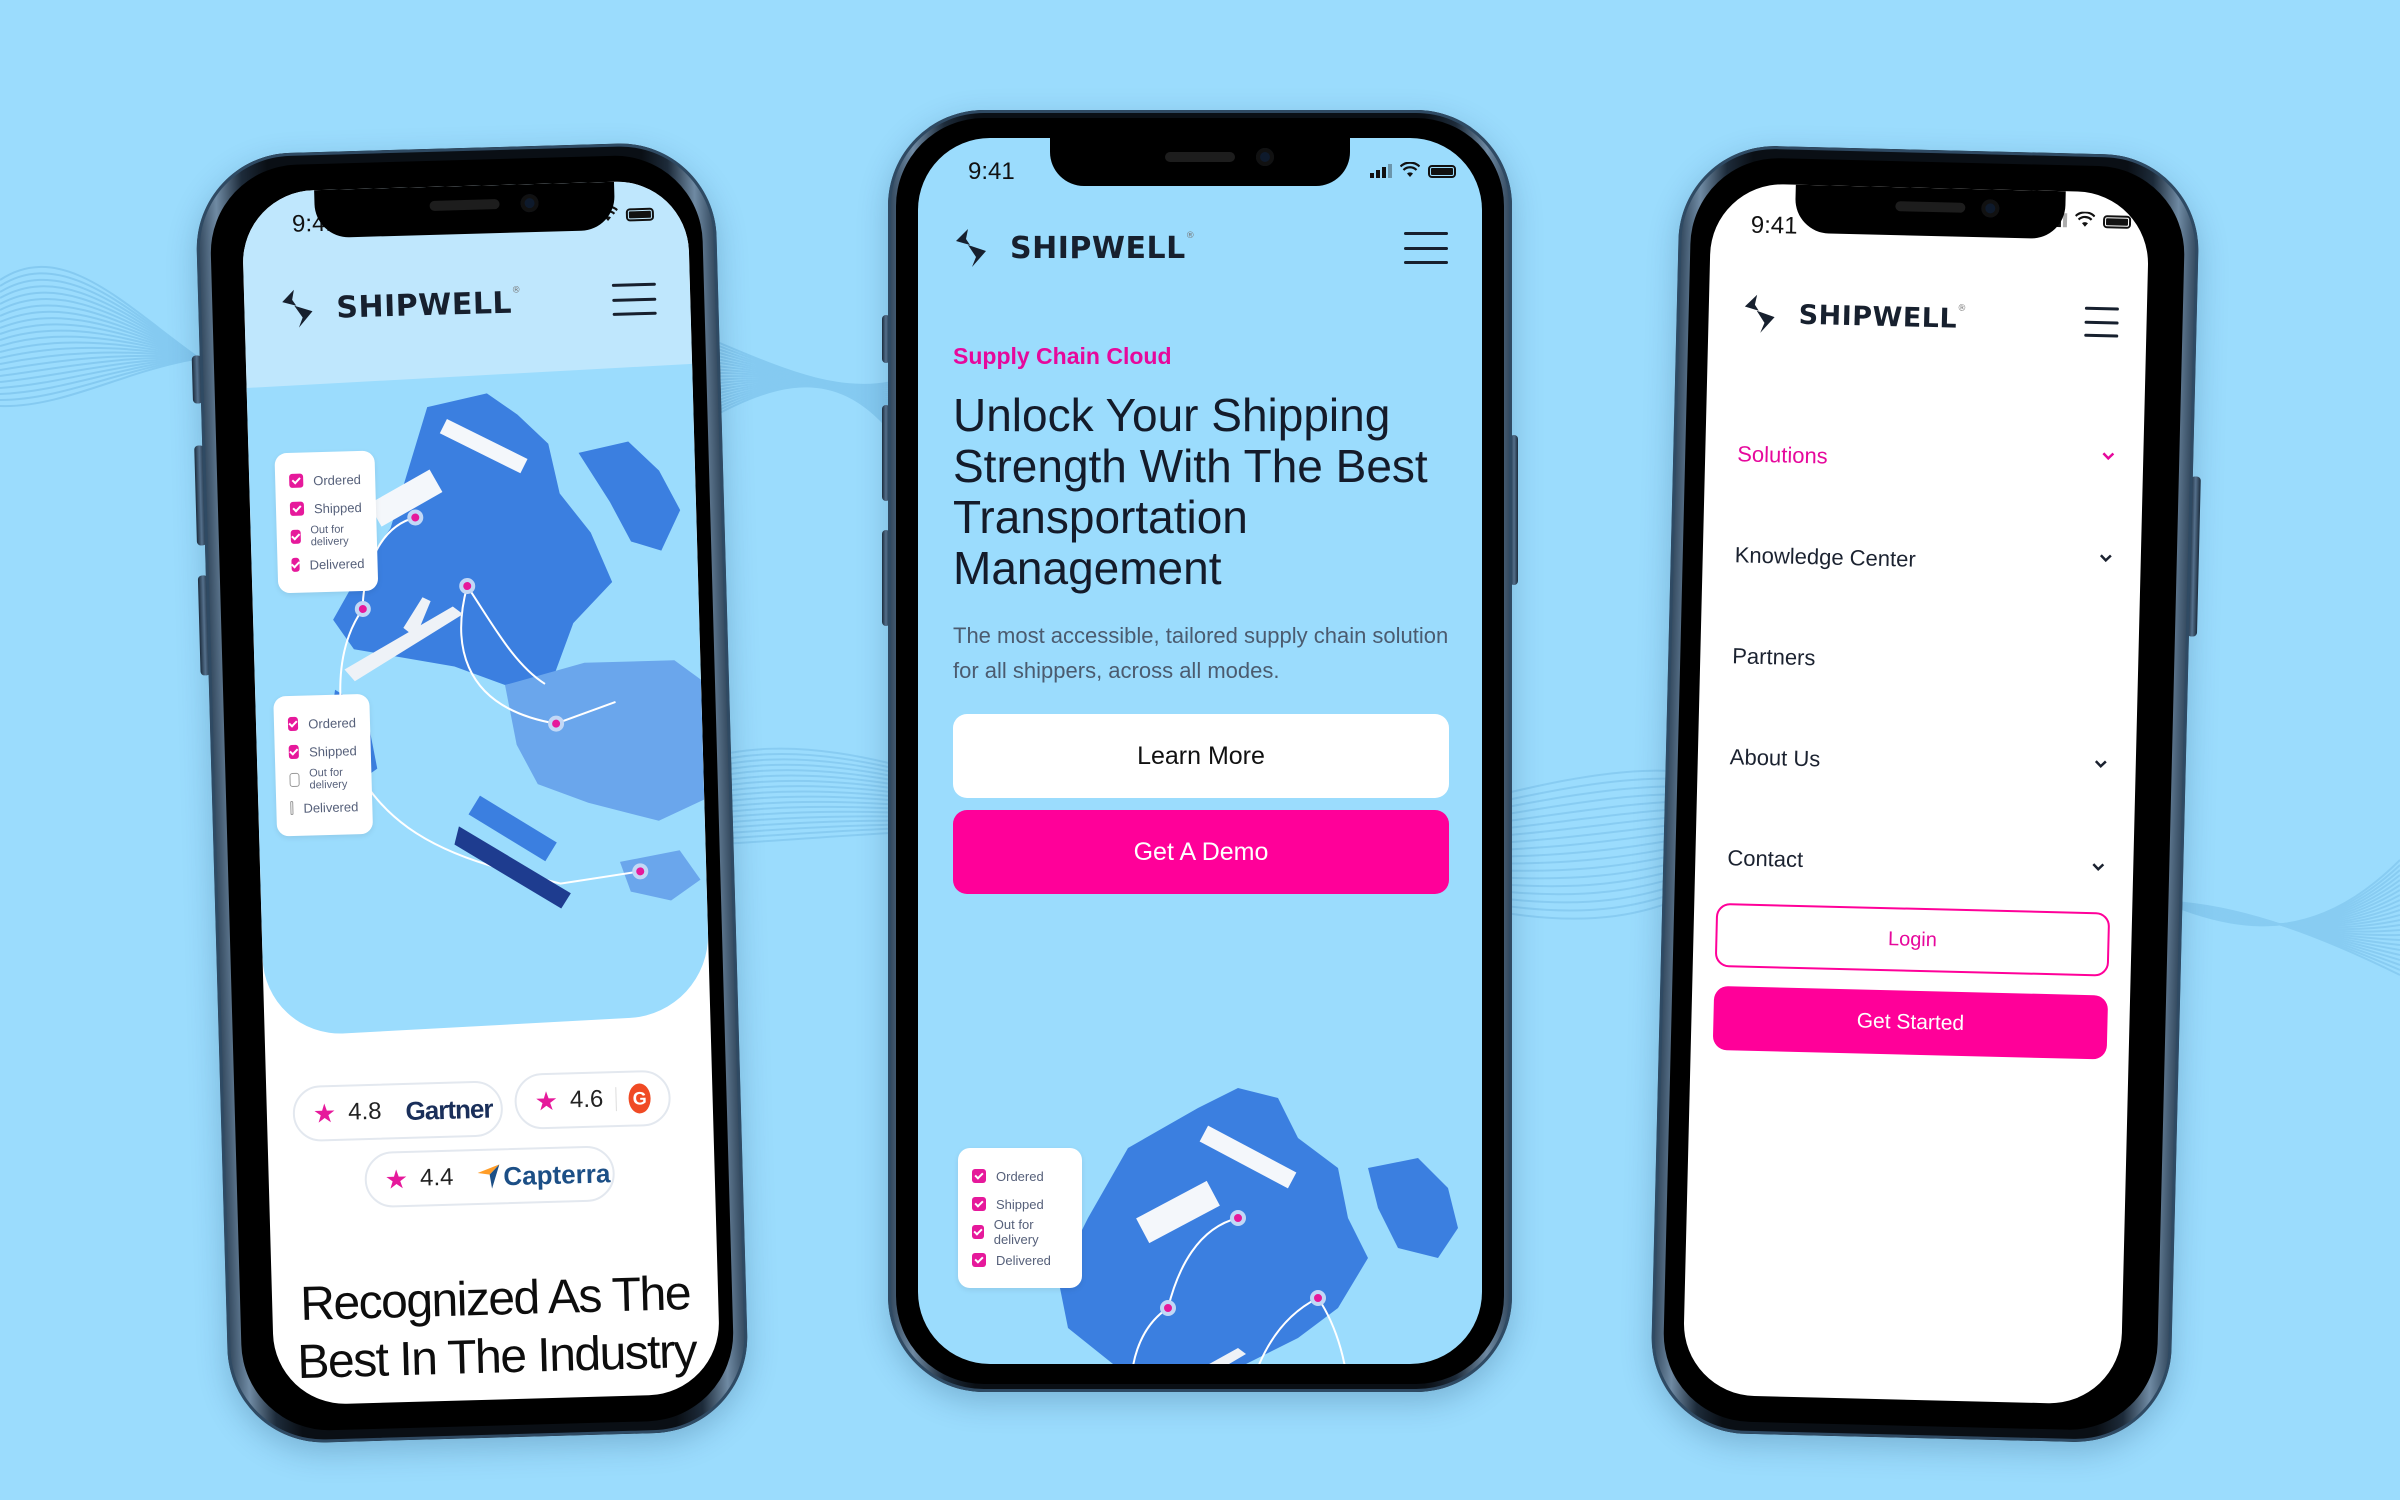 Image resolution: width=2400 pixels, height=1500 pixels. I want to click on rating-badge-capterra: ★ 4.4 Capterra, so click(489, 1177).